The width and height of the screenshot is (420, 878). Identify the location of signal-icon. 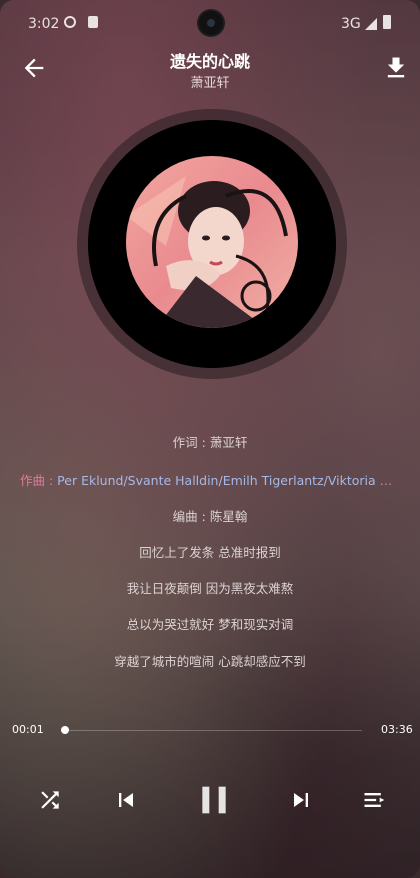
(371, 24).